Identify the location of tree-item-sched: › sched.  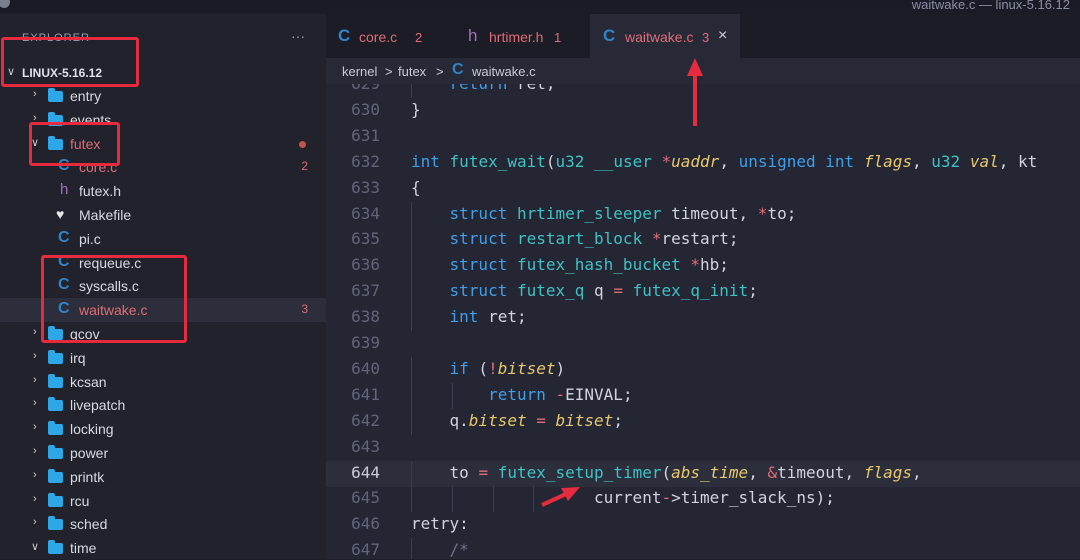
(163, 524).